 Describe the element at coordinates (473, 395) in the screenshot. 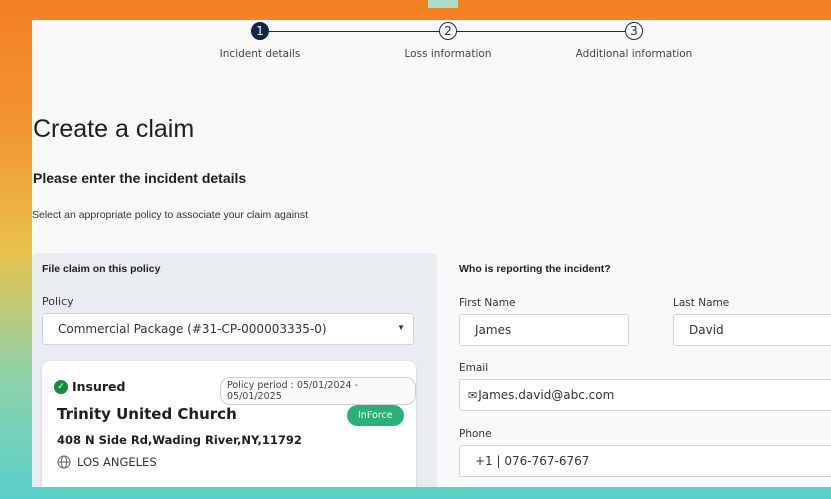

I see `mail-icon: ✉` at that location.